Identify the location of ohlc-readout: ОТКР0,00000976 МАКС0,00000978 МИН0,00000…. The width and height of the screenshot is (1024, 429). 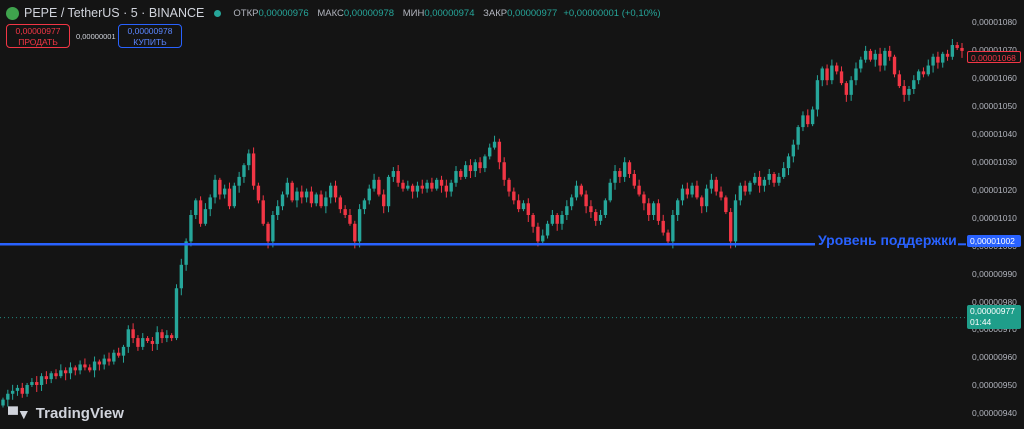
(449, 13).